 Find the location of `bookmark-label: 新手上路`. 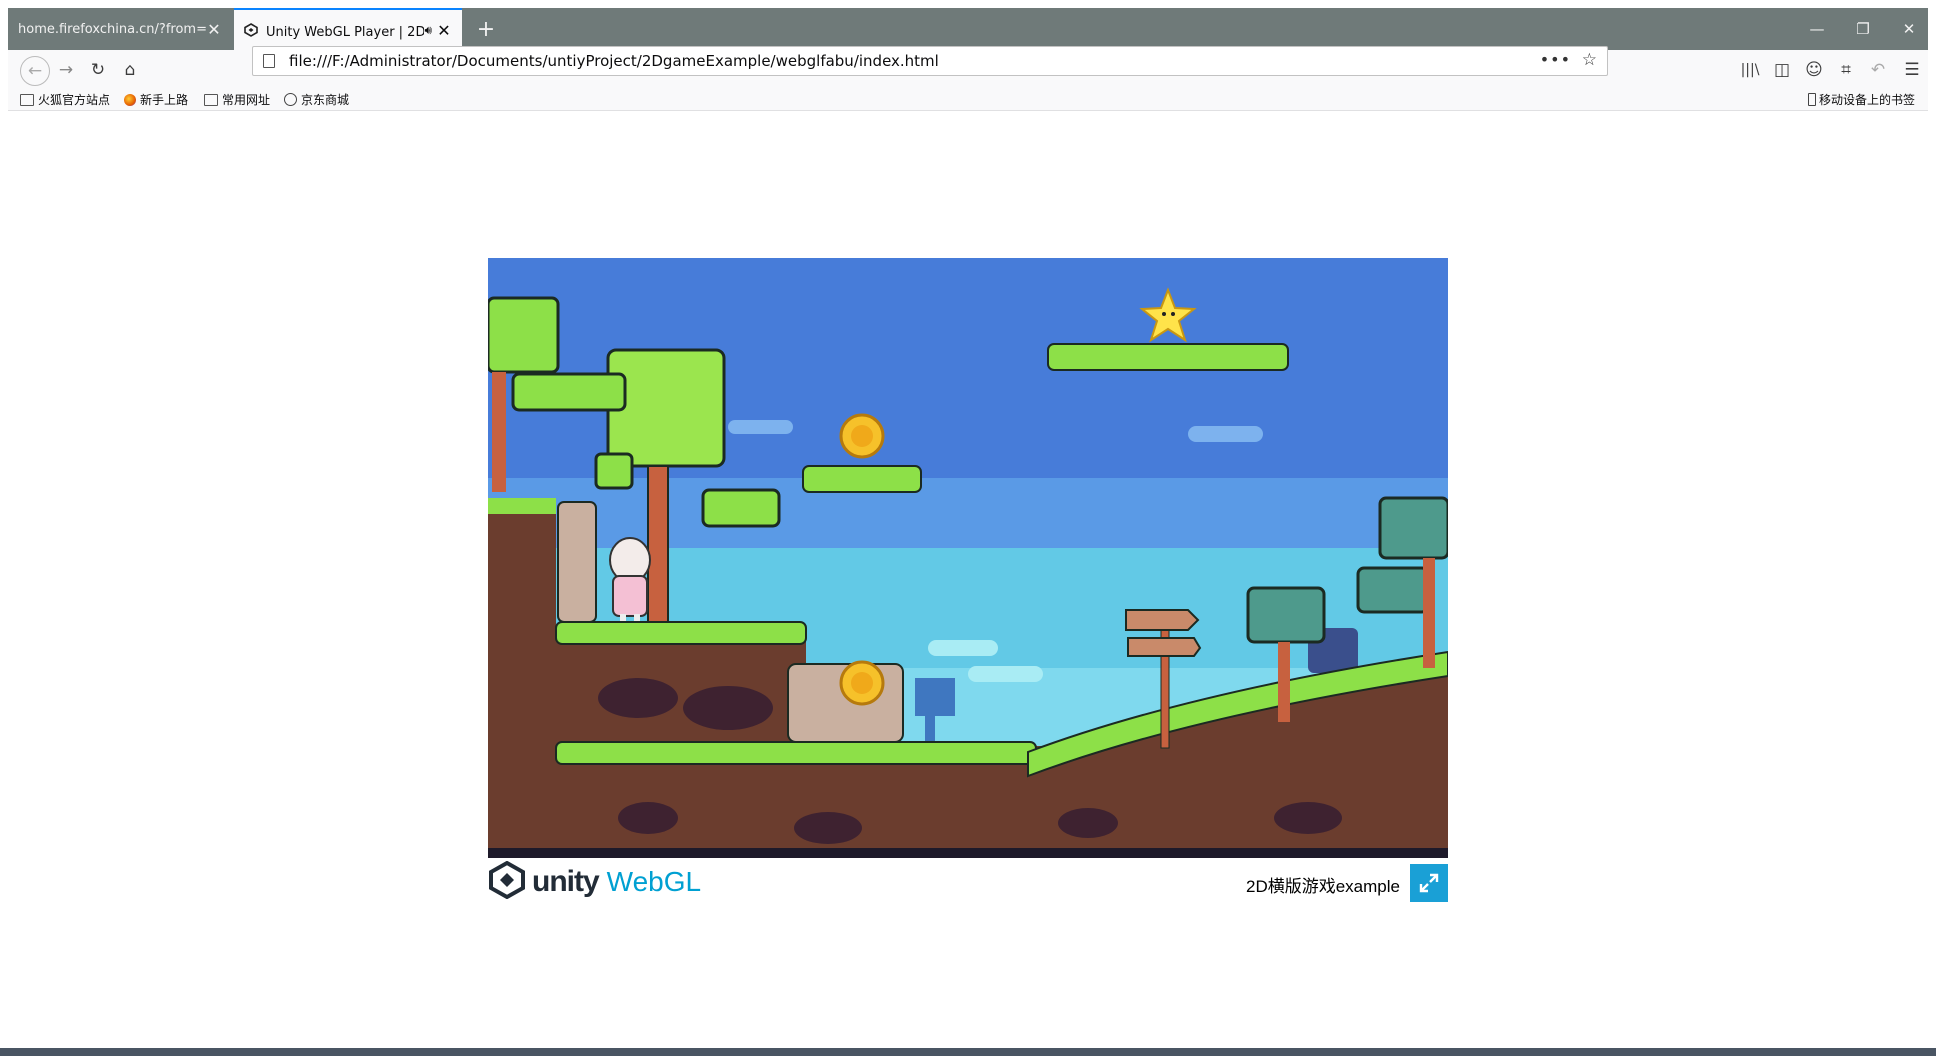

bookmark-label: 新手上路 is located at coordinates (164, 100).